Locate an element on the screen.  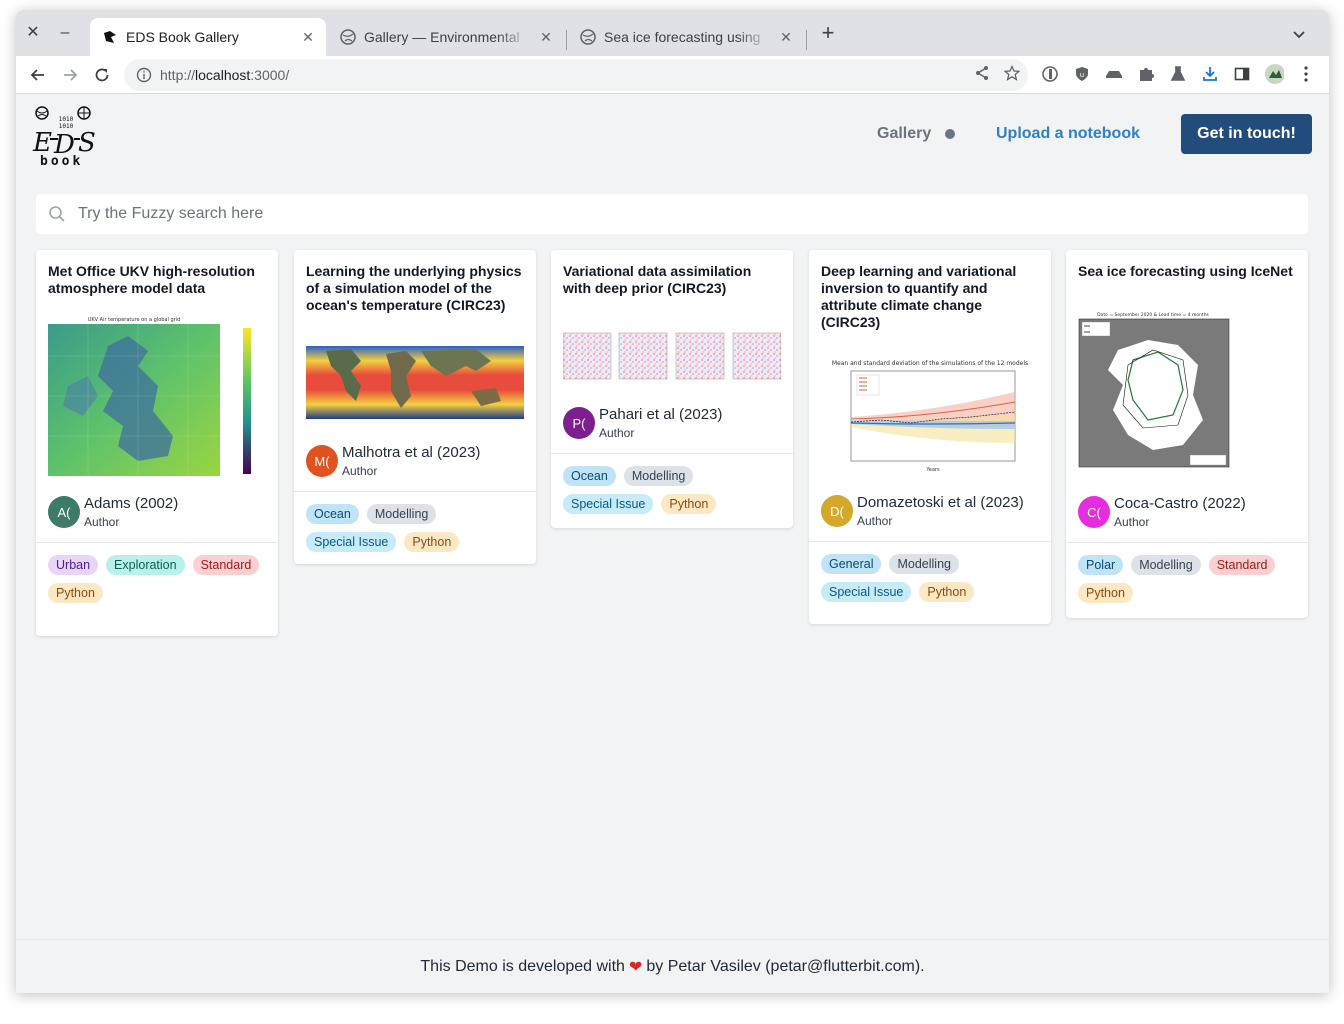
eds-book-logo: 1010 1010 E D S book is located at coordinates (66, 135).